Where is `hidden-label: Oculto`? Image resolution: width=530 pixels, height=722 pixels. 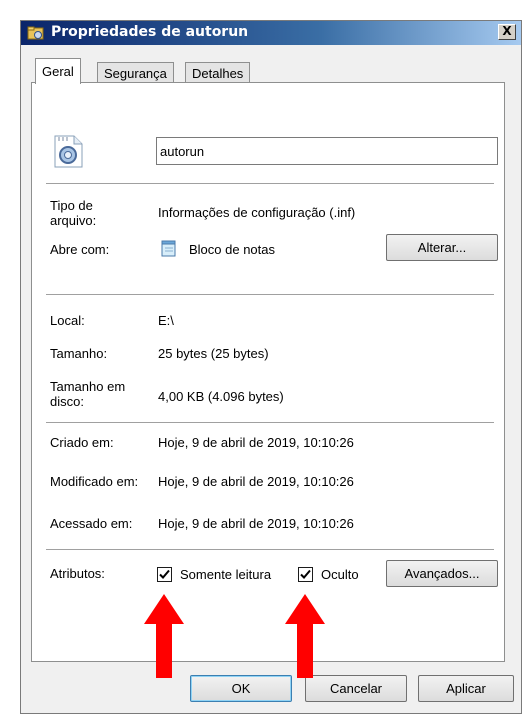 hidden-label: Oculto is located at coordinates (340, 574).